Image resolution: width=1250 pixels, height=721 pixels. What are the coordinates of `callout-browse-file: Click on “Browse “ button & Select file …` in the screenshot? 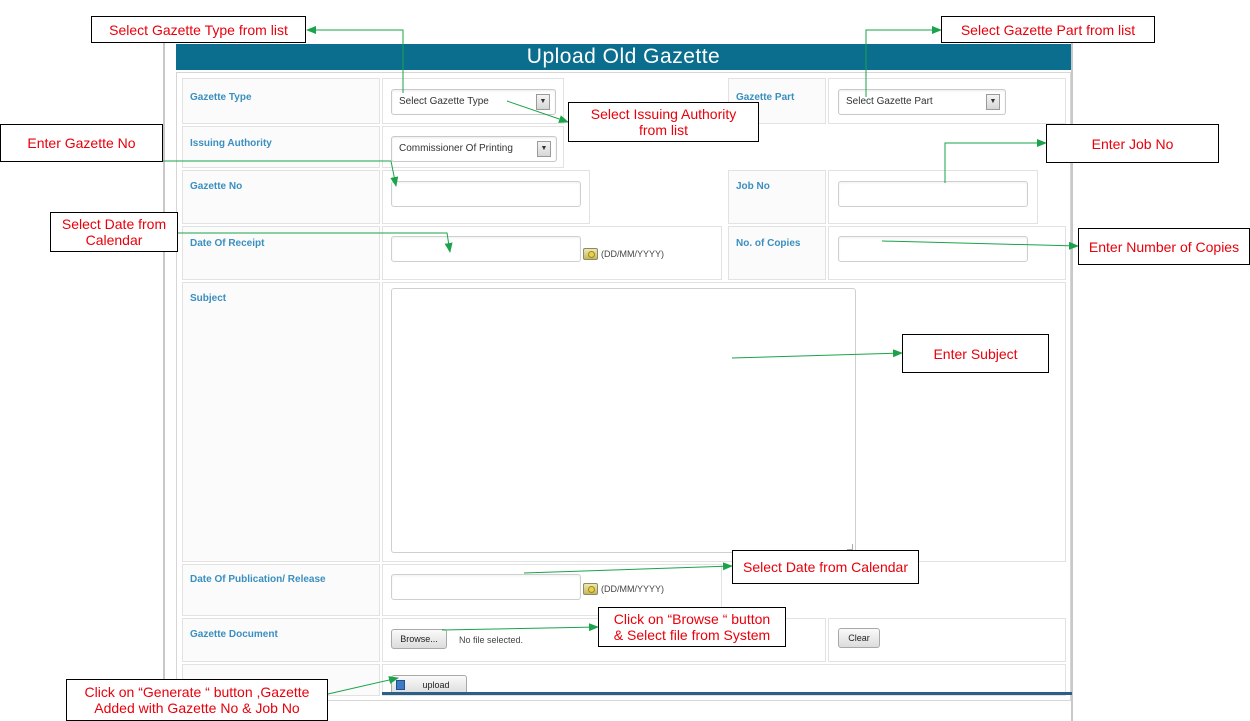 It's located at (692, 627).